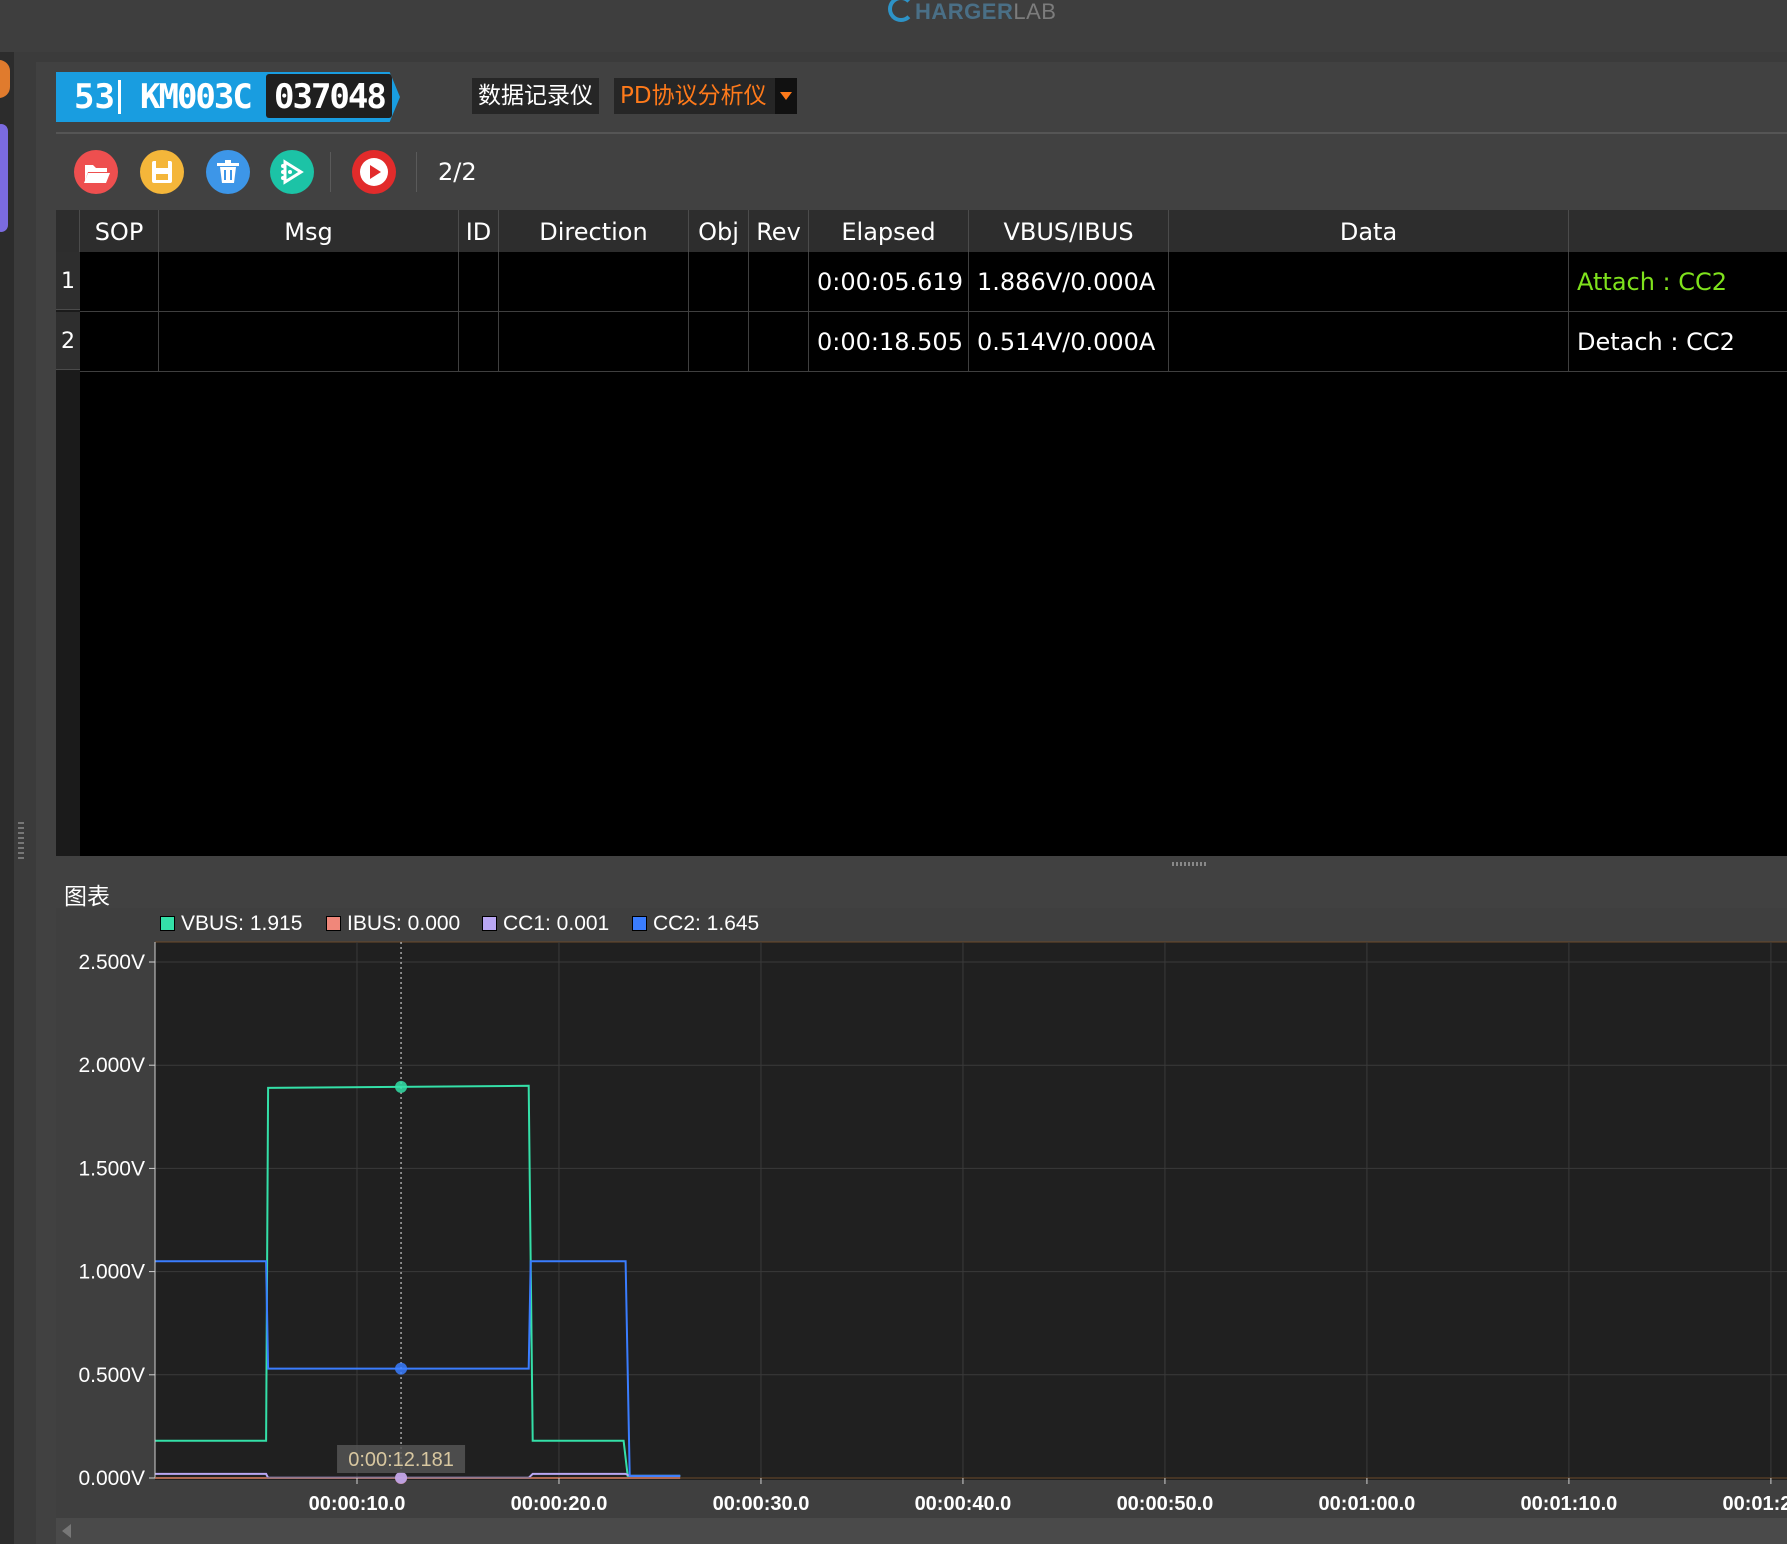 The width and height of the screenshot is (1787, 1544). Describe the element at coordinates (401, 1086) in the screenshot. I see `cursor-marker-vbus` at that location.